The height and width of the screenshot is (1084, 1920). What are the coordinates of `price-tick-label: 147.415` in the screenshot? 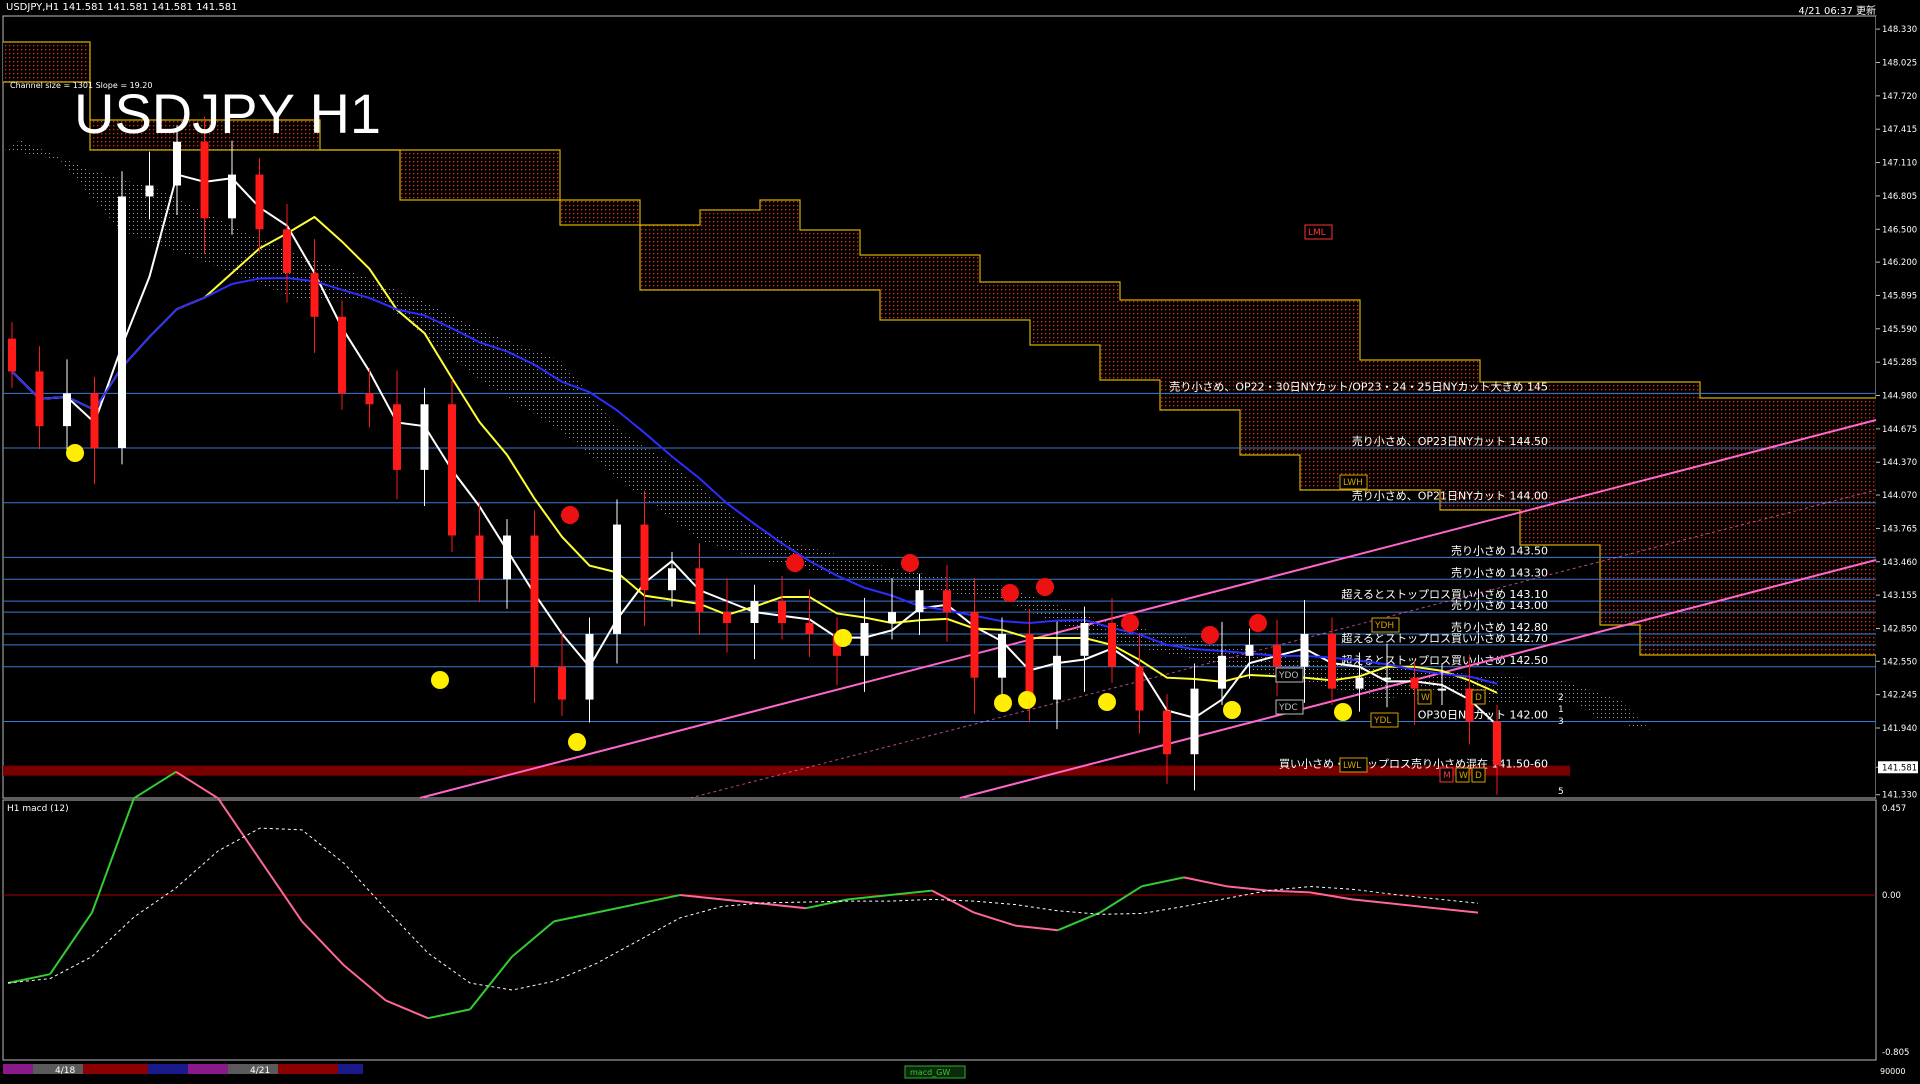 It's located at (1899, 130).